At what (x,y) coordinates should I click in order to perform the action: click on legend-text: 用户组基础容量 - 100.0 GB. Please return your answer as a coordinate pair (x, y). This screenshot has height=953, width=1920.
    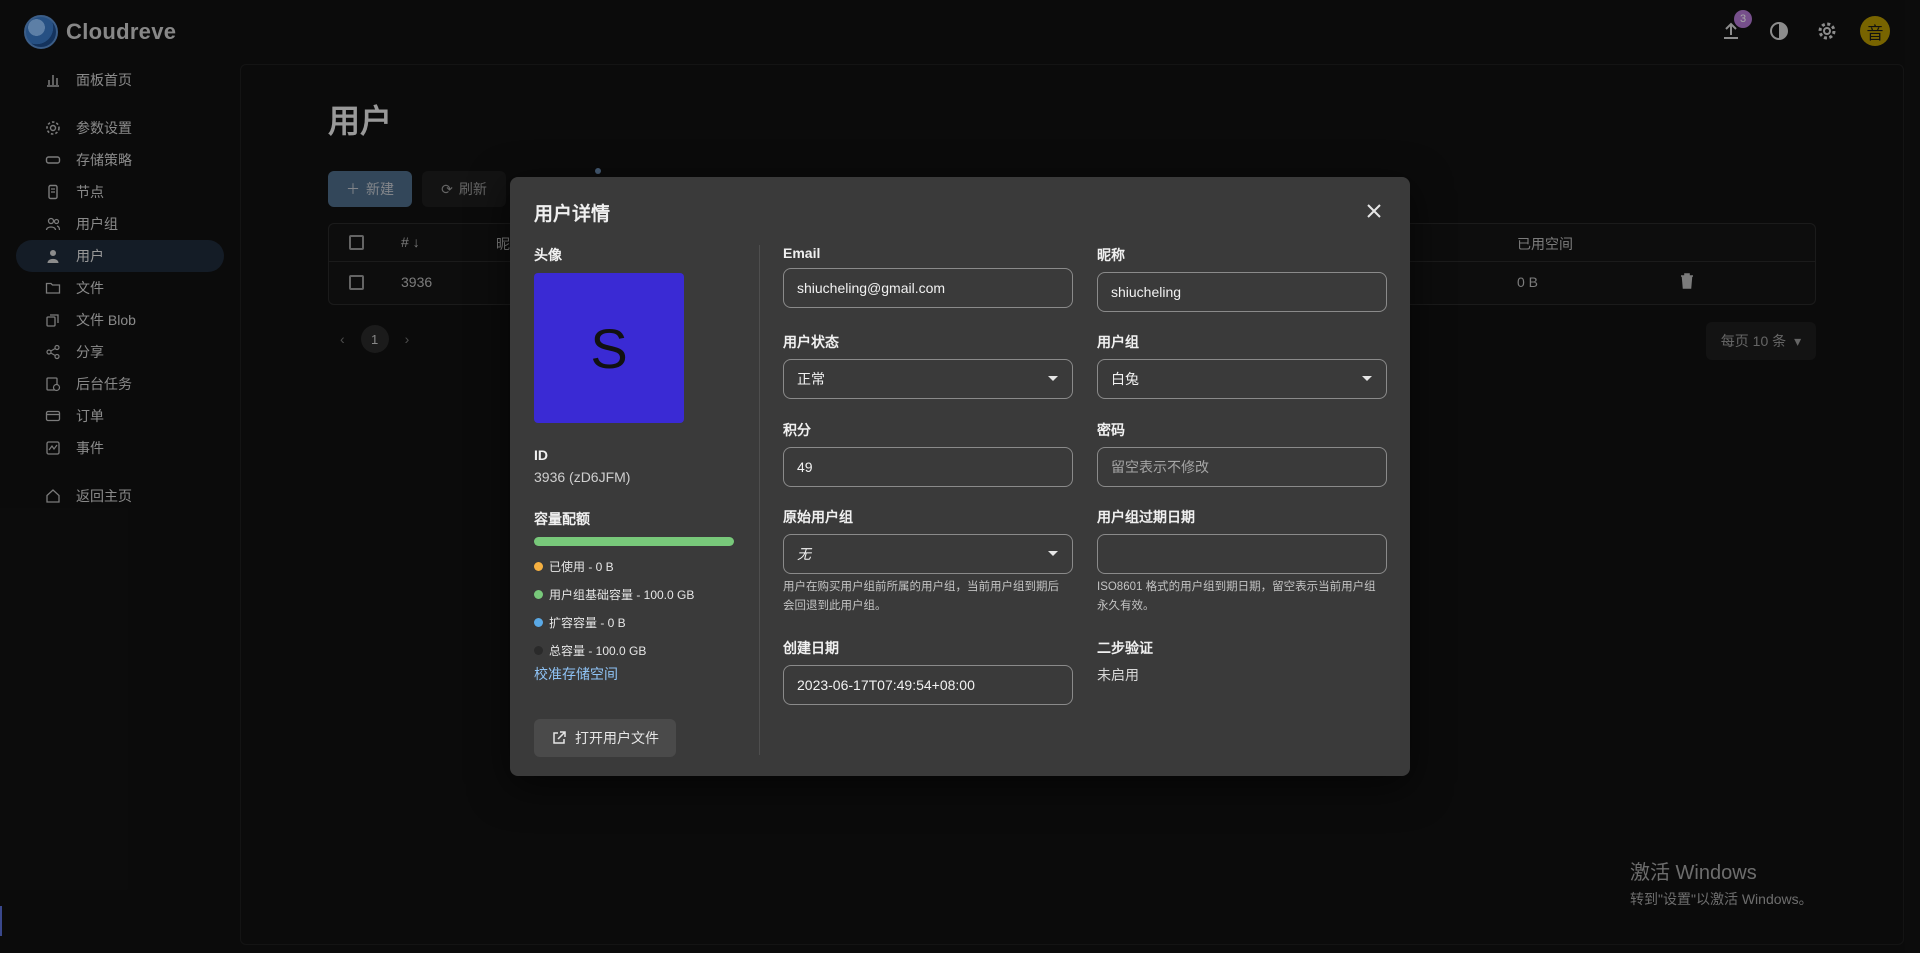
    Looking at the image, I should click on (622, 594).